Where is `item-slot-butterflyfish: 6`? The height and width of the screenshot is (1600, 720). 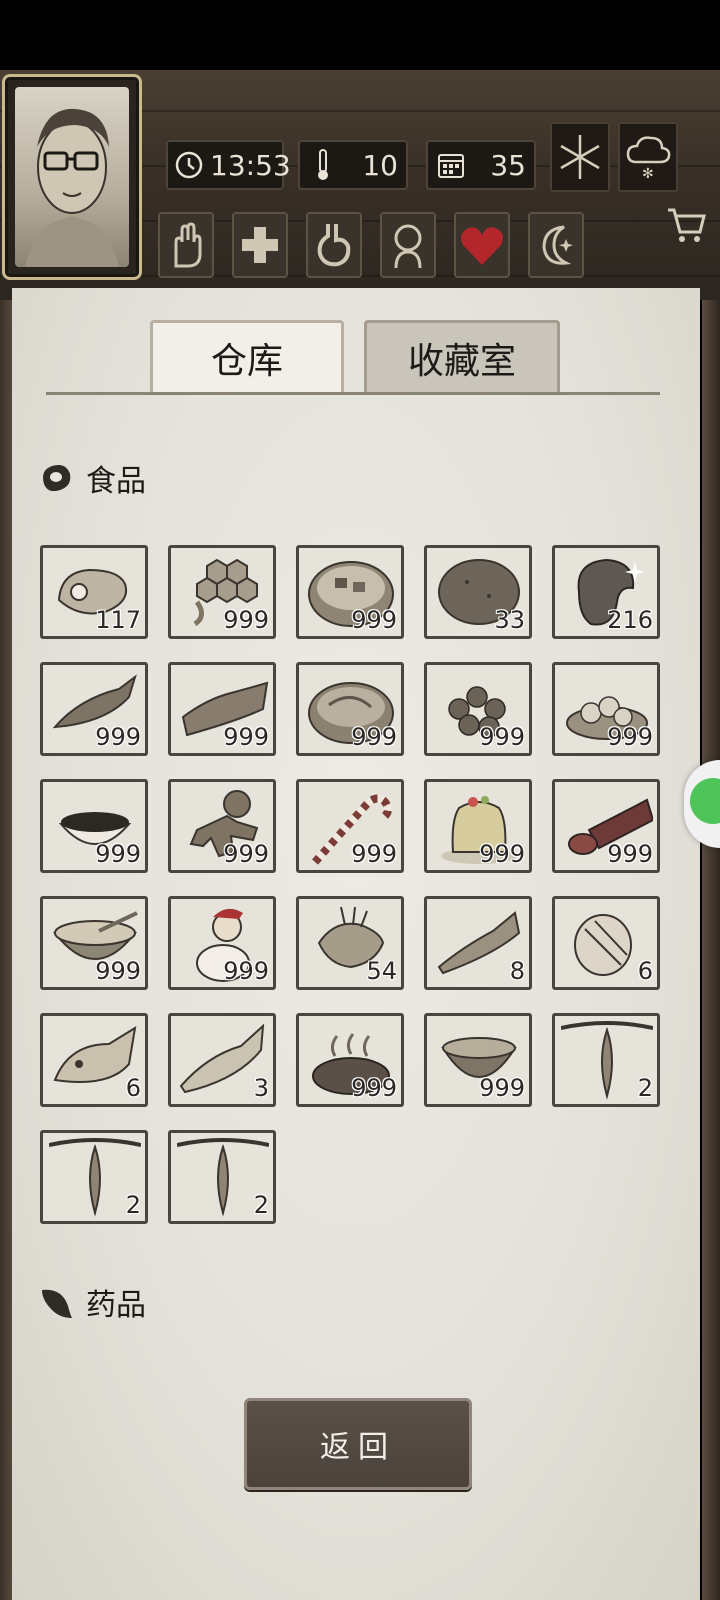 item-slot-butterflyfish: 6 is located at coordinates (606, 943).